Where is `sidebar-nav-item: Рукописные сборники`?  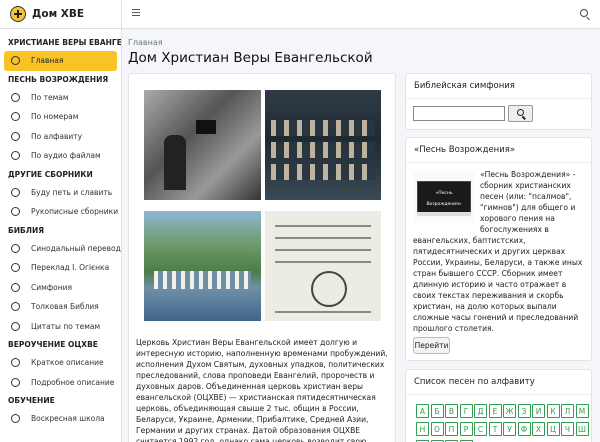
sidebar-nav-item: Рукописные сборники is located at coordinates (61, 212).